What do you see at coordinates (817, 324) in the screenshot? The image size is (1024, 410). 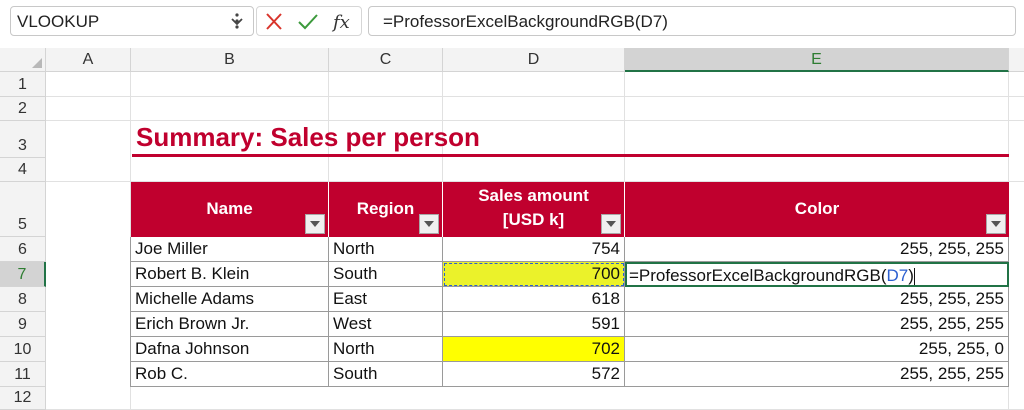 I see `cell-e9: 255, 255, 255` at bounding box center [817, 324].